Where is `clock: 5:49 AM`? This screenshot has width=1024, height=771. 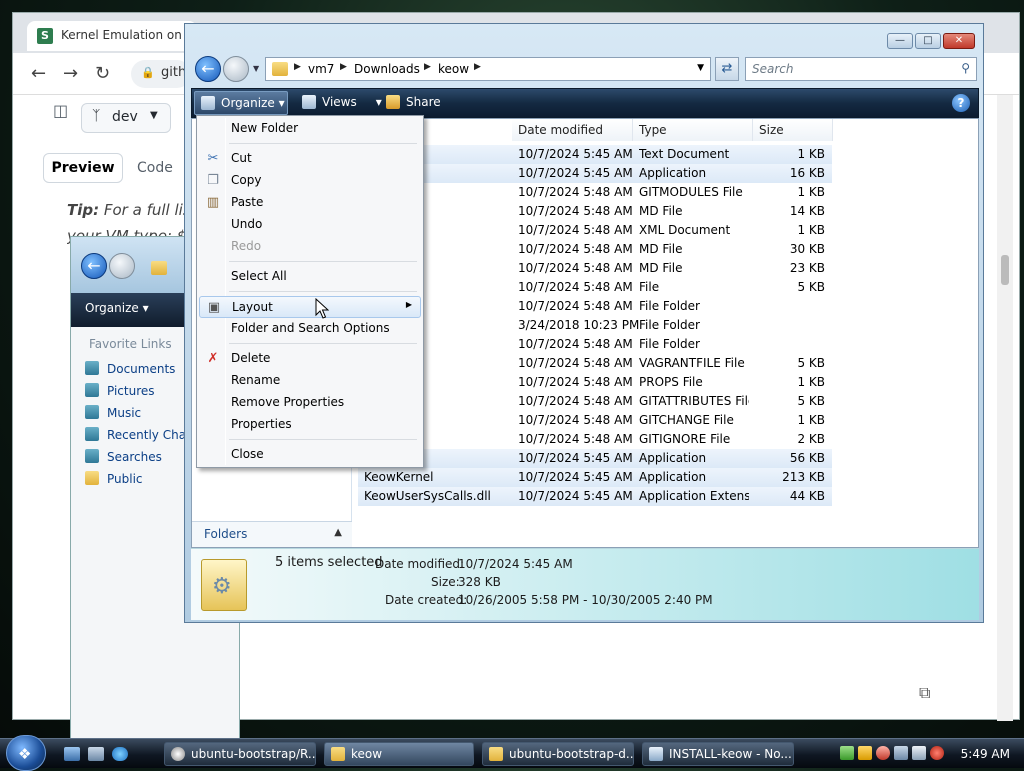
clock: 5:49 AM is located at coordinates (985, 754).